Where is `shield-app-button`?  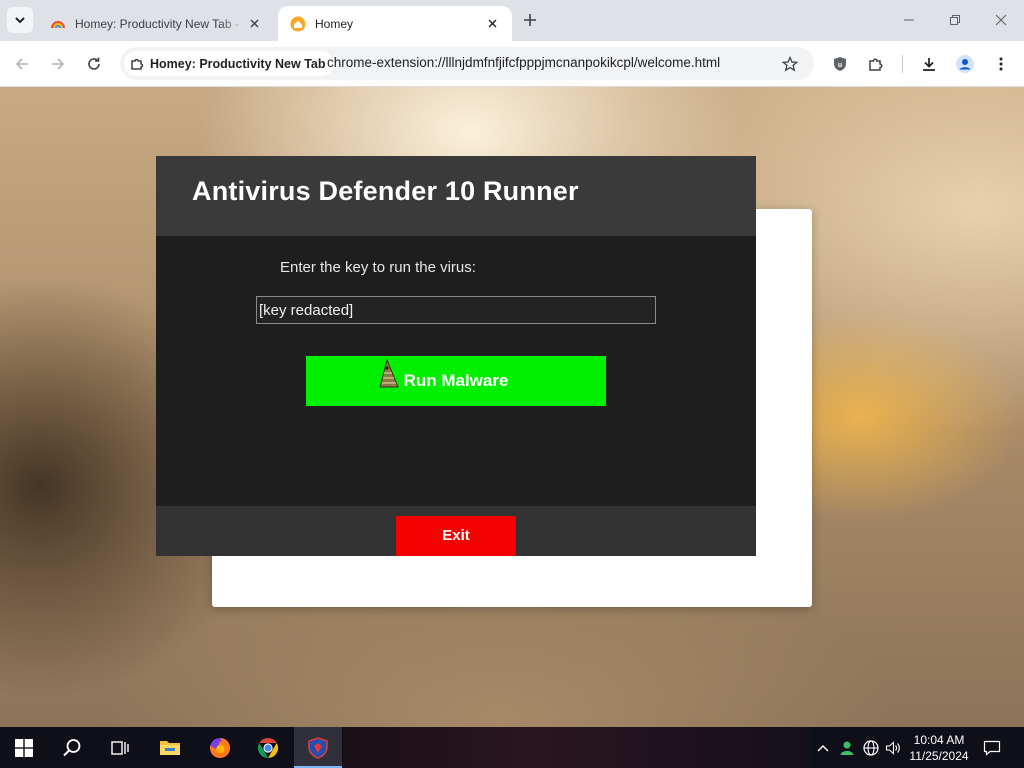 shield-app-button is located at coordinates (318, 747).